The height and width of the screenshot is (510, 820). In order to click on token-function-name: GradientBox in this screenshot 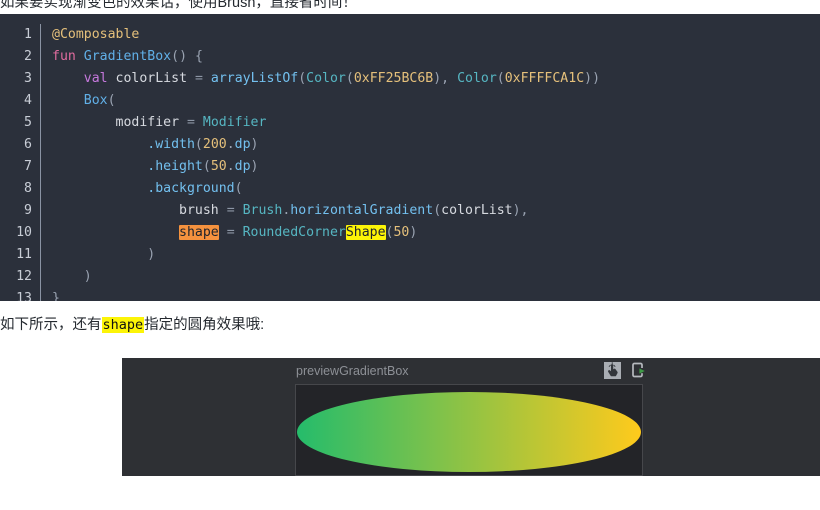, I will do `click(127, 56)`.